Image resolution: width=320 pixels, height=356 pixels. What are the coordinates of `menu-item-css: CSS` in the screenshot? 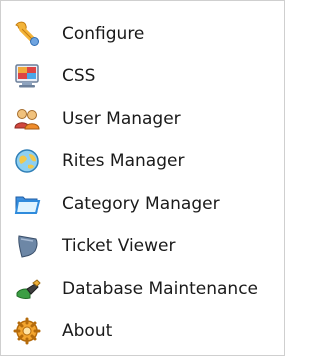 It's located at (142, 76).